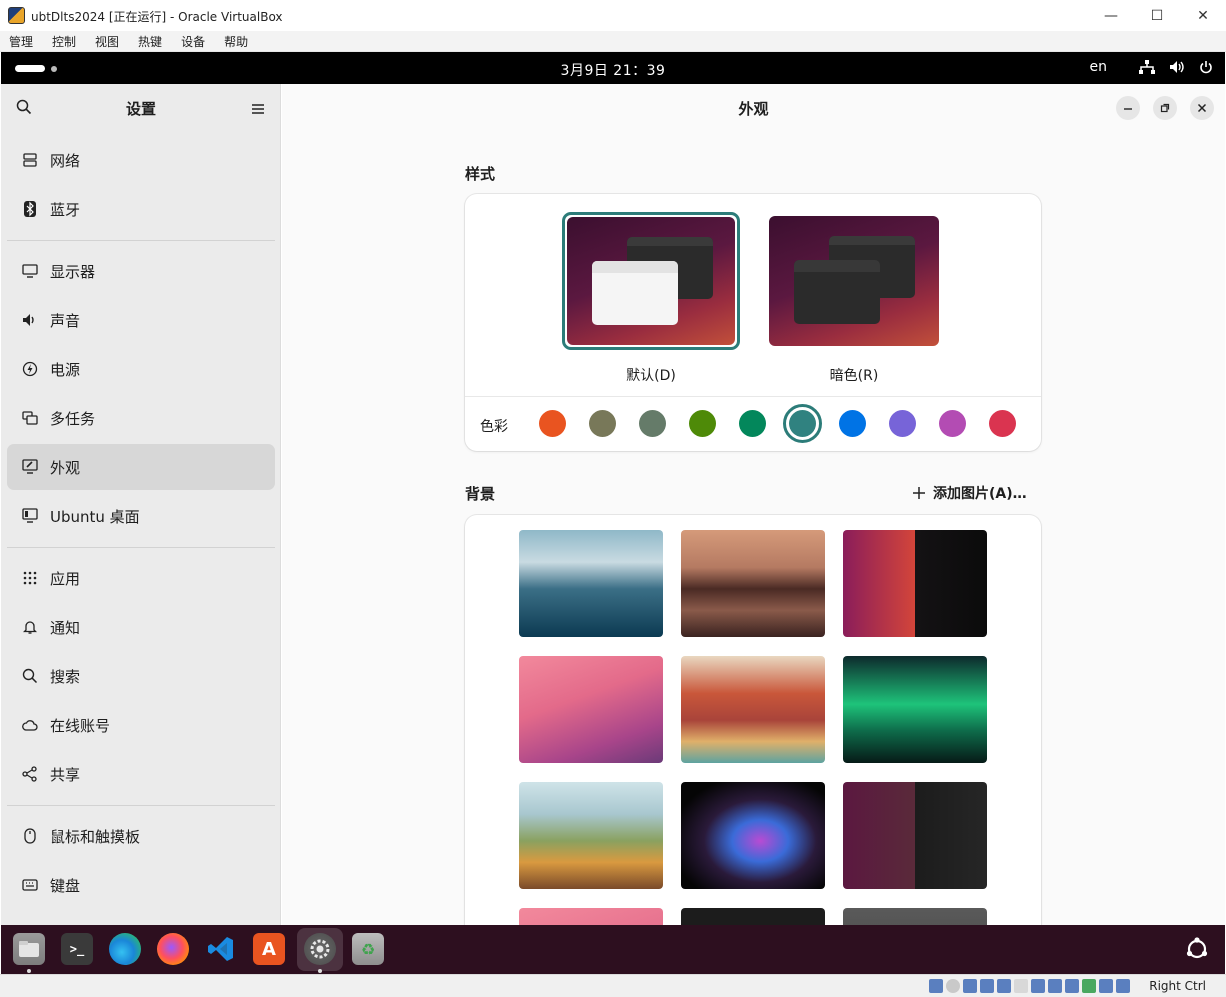  What do you see at coordinates (140, 109) in the screenshot?
I see `sidebar-title: 设置` at bounding box center [140, 109].